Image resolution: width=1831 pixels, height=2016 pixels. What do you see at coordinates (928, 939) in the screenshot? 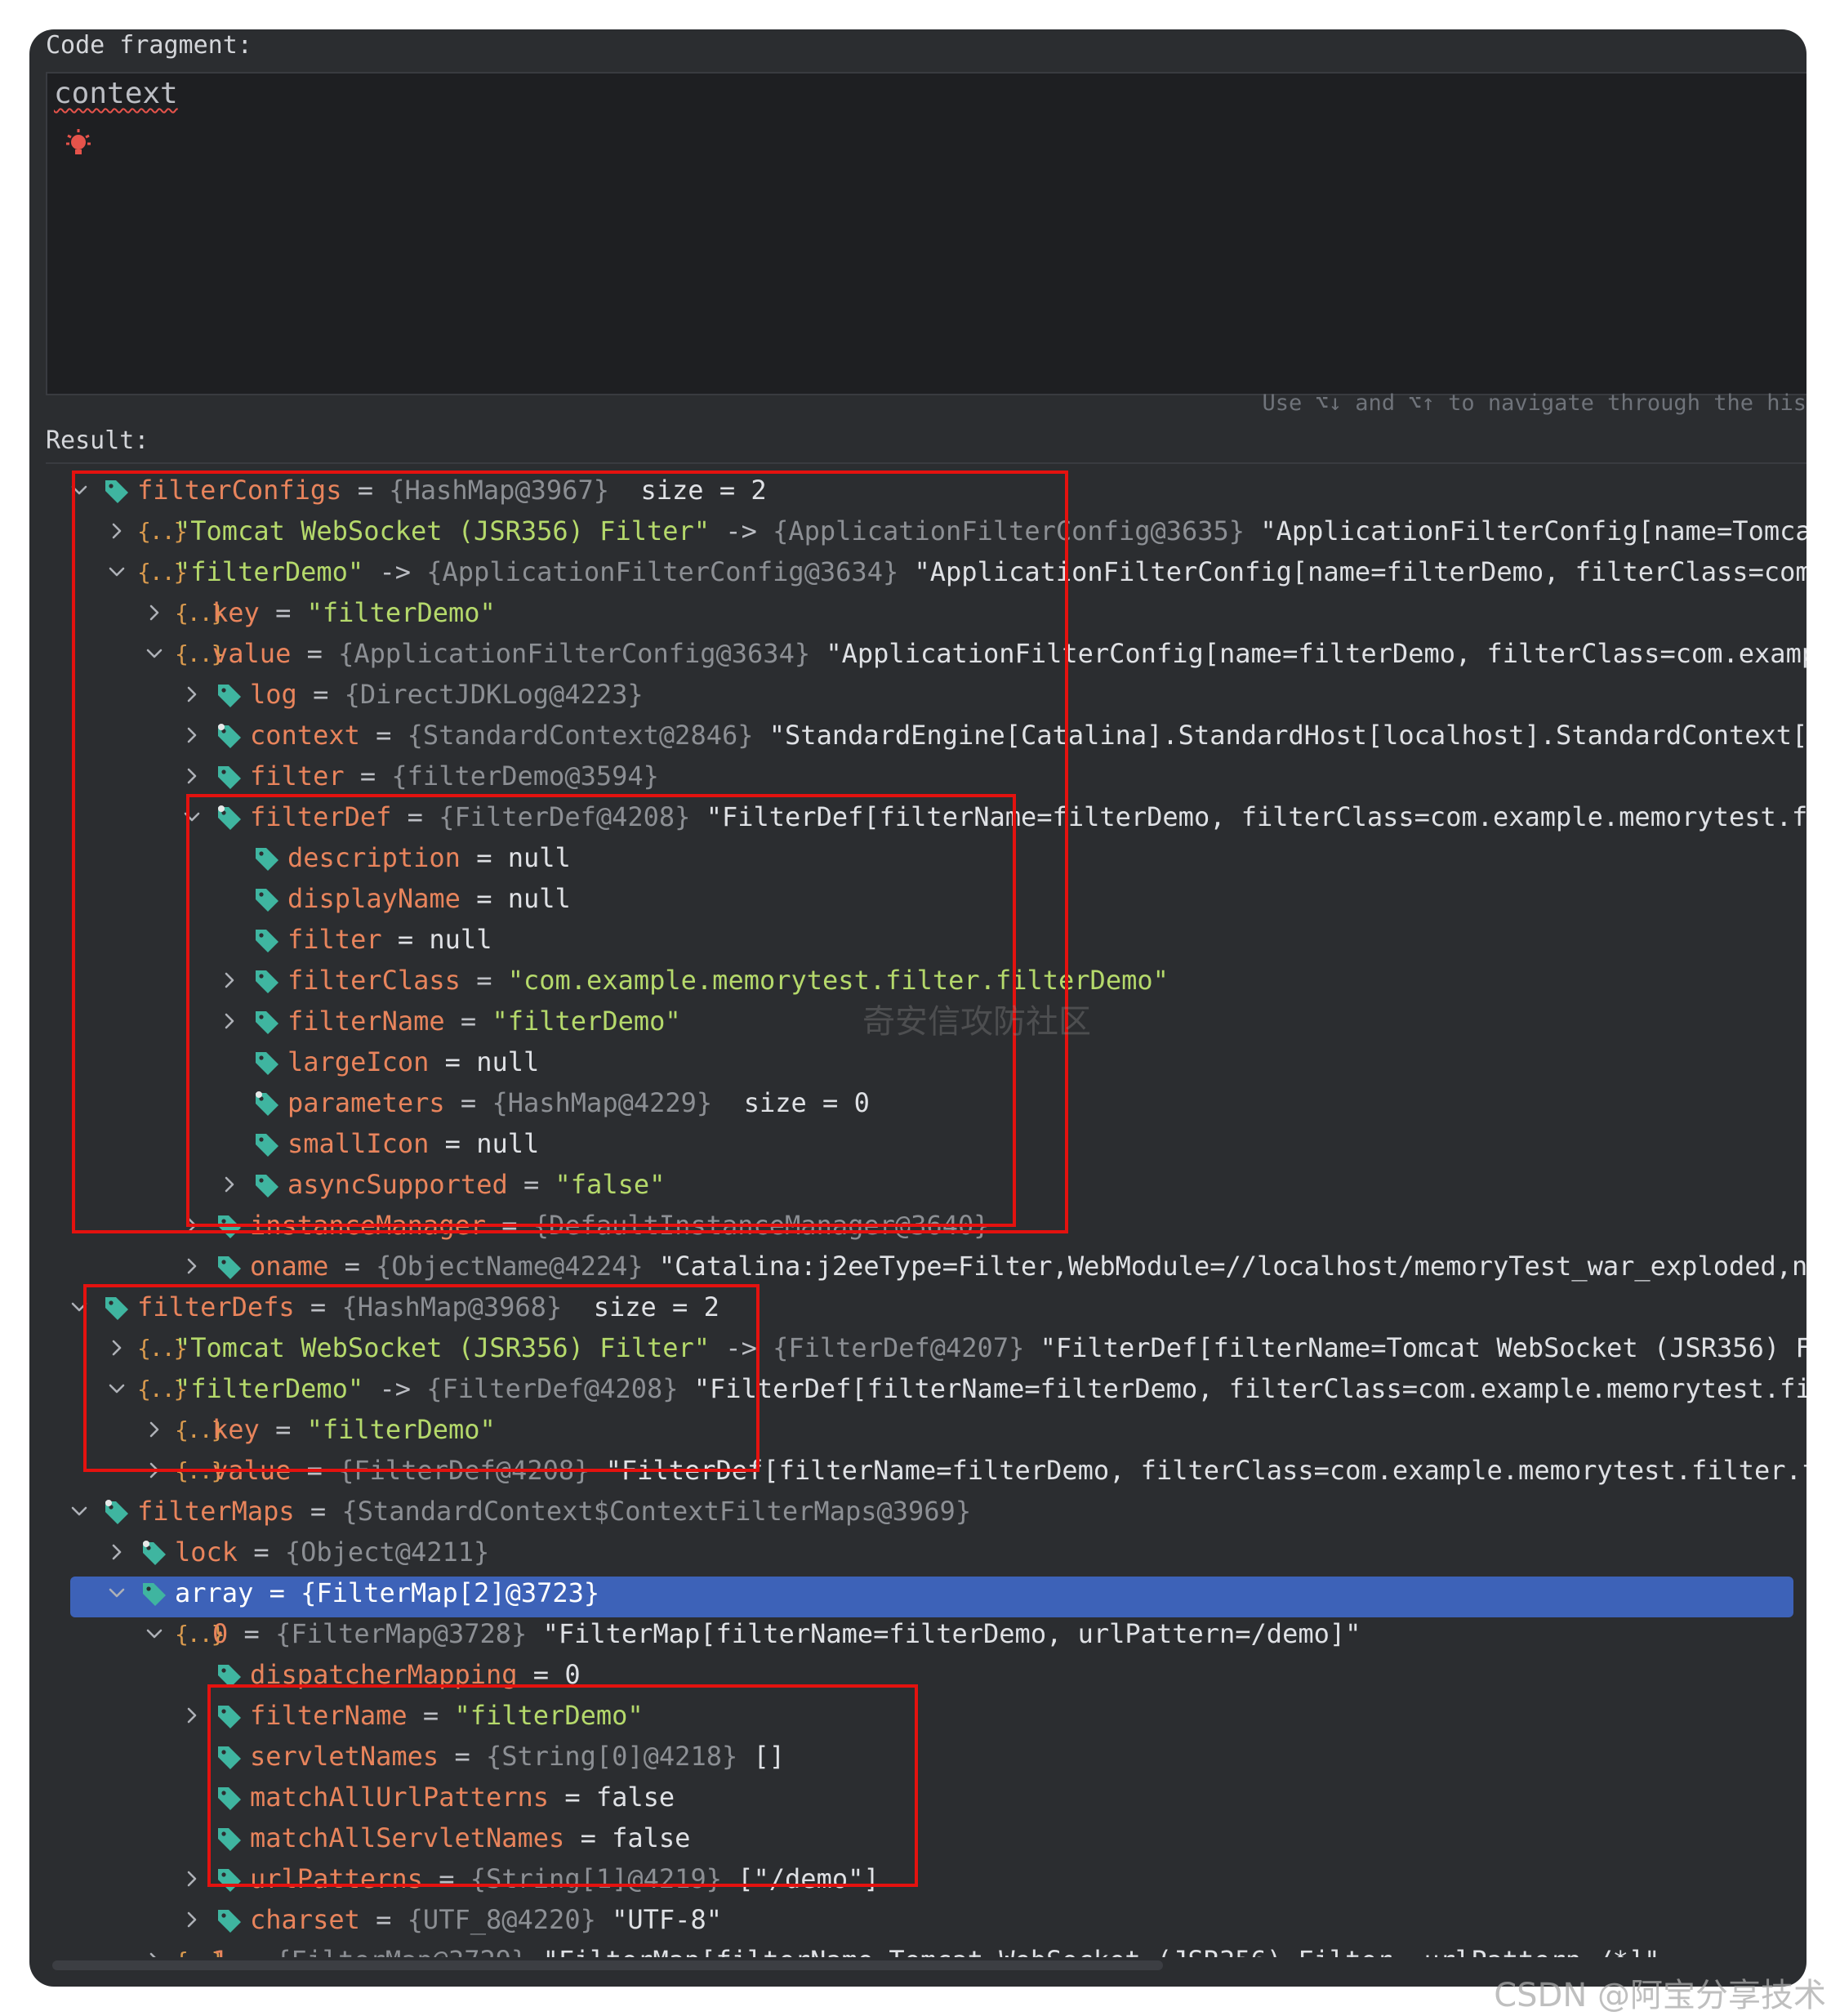
I see `tree-row: filter = null` at bounding box center [928, 939].